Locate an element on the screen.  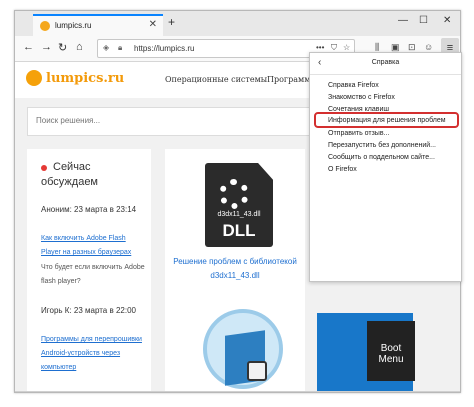
menu-header: ‹ Справка is located at coordinates (385, 64).